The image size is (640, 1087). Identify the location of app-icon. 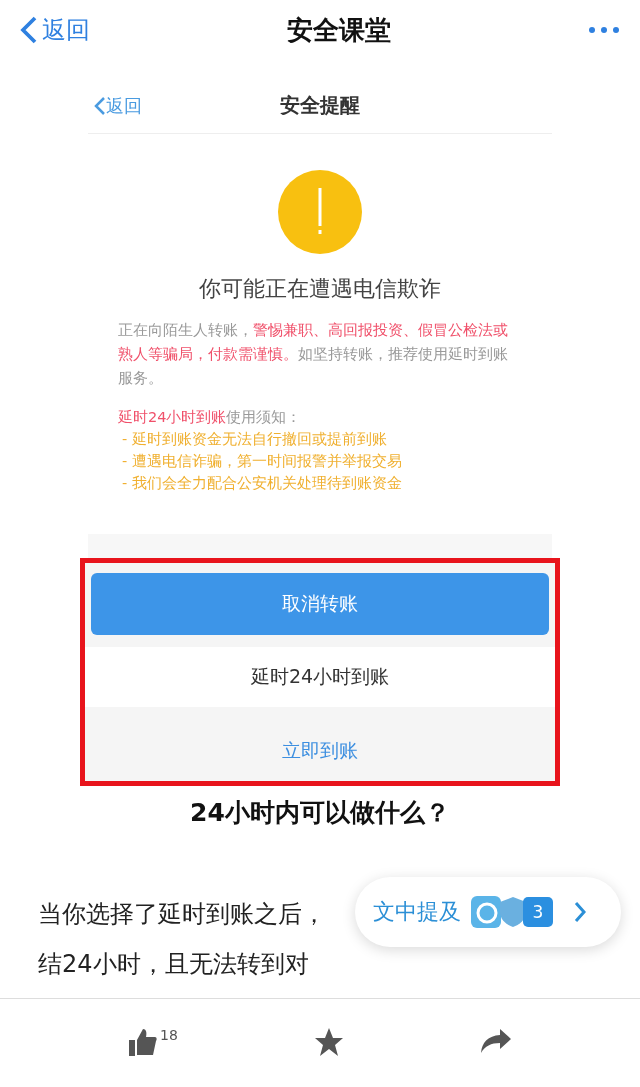
(486, 912).